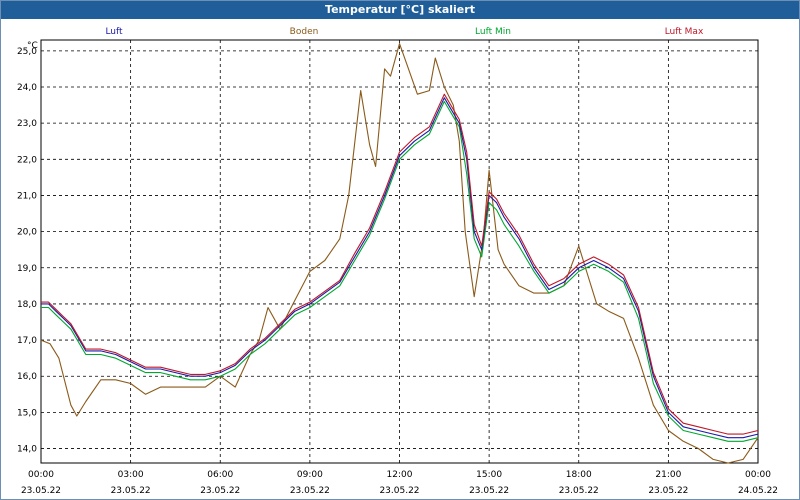  What do you see at coordinates (493, 32) in the screenshot?
I see `legend-item: Luft Min` at bounding box center [493, 32].